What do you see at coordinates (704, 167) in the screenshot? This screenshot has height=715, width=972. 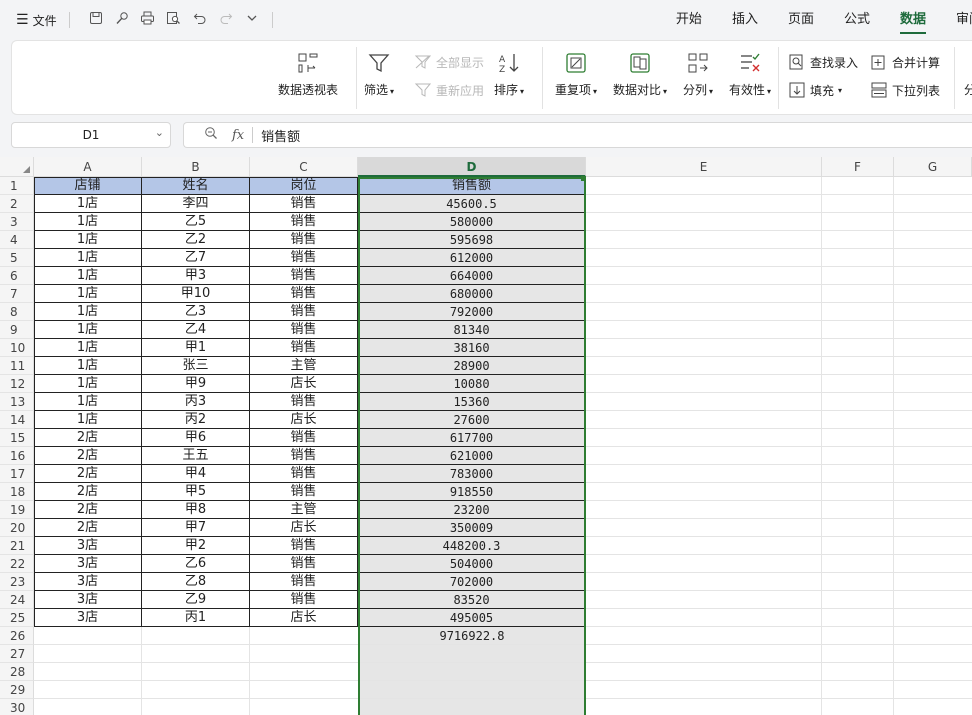 I see `column-header-e: E` at bounding box center [704, 167].